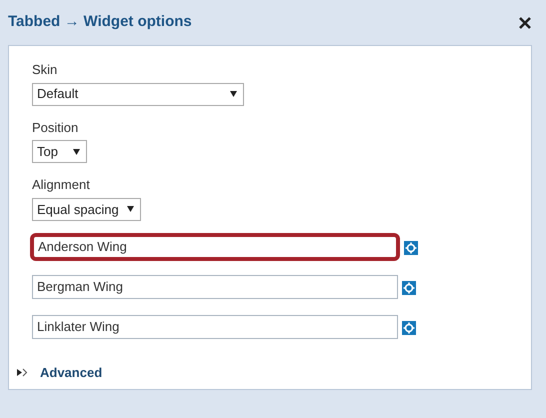 The width and height of the screenshot is (546, 418). What do you see at coordinates (71, 372) in the screenshot?
I see `advanced-toggle: Advanced` at bounding box center [71, 372].